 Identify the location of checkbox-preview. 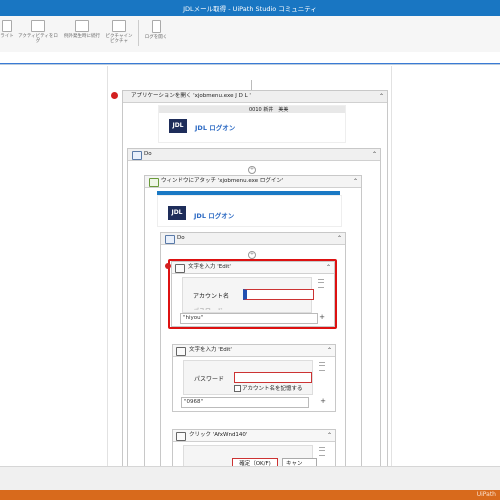
(237, 388).